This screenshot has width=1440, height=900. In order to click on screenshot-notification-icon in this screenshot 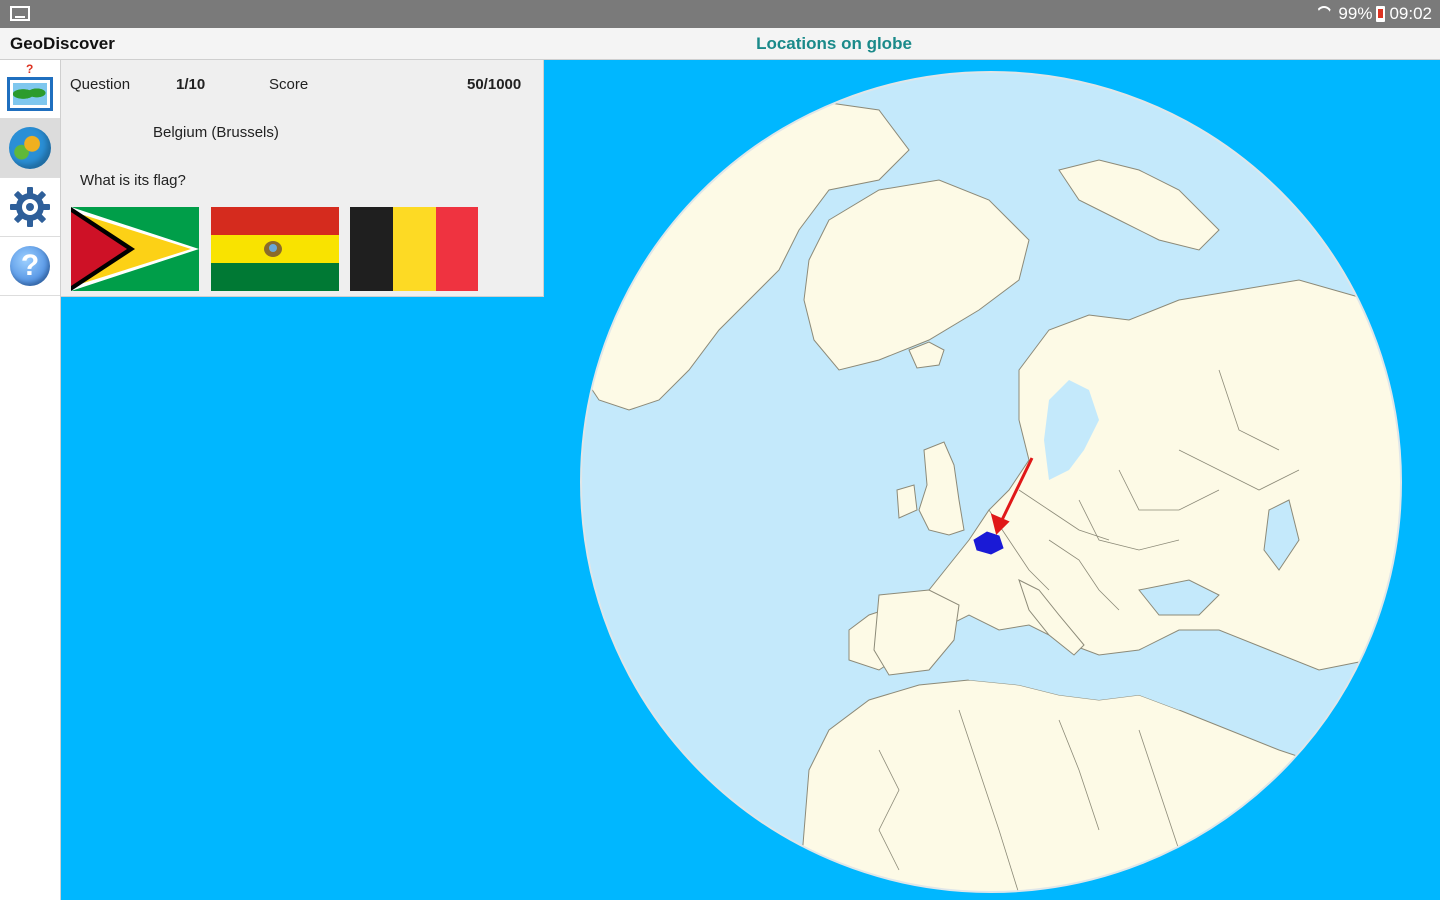, I will do `click(20, 13)`.